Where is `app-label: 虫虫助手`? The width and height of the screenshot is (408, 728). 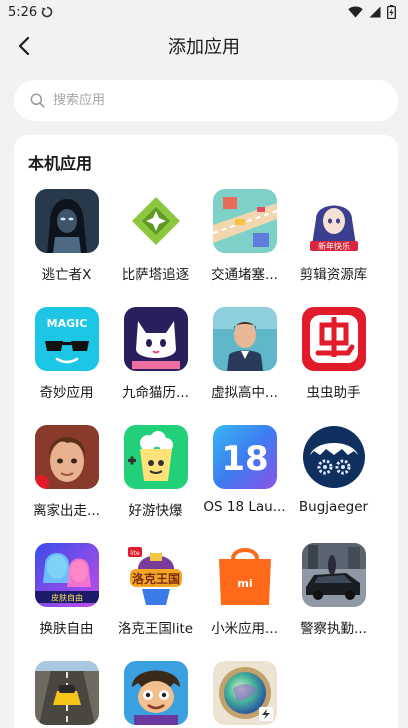 app-label: 虫虫助手 is located at coordinates (333, 393).